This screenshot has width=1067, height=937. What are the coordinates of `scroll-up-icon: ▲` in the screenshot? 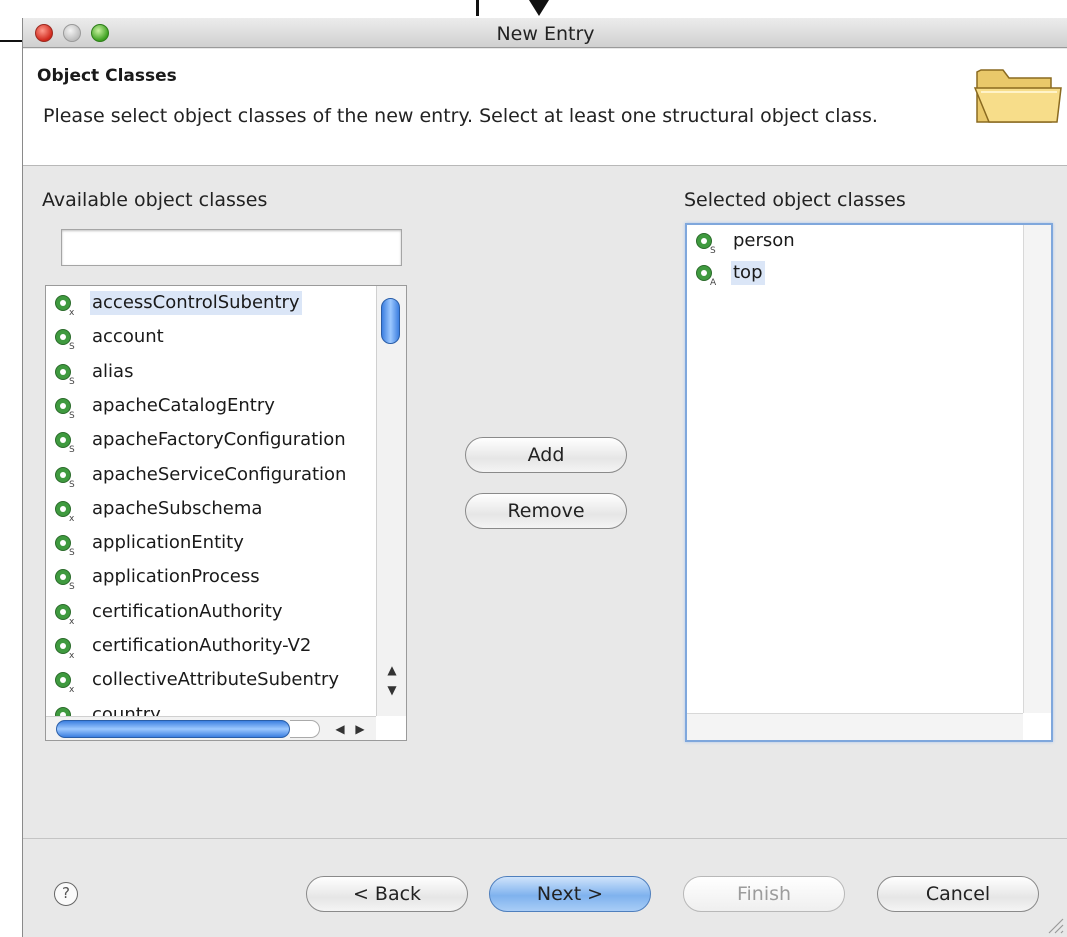 It's located at (392, 670).